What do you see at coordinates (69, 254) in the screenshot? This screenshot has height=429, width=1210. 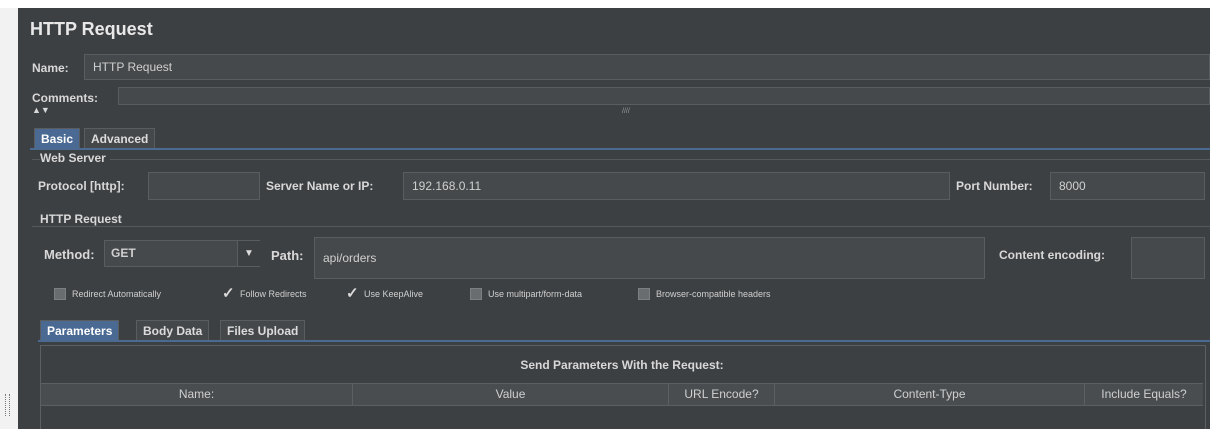 I see `method-label: Method:` at bounding box center [69, 254].